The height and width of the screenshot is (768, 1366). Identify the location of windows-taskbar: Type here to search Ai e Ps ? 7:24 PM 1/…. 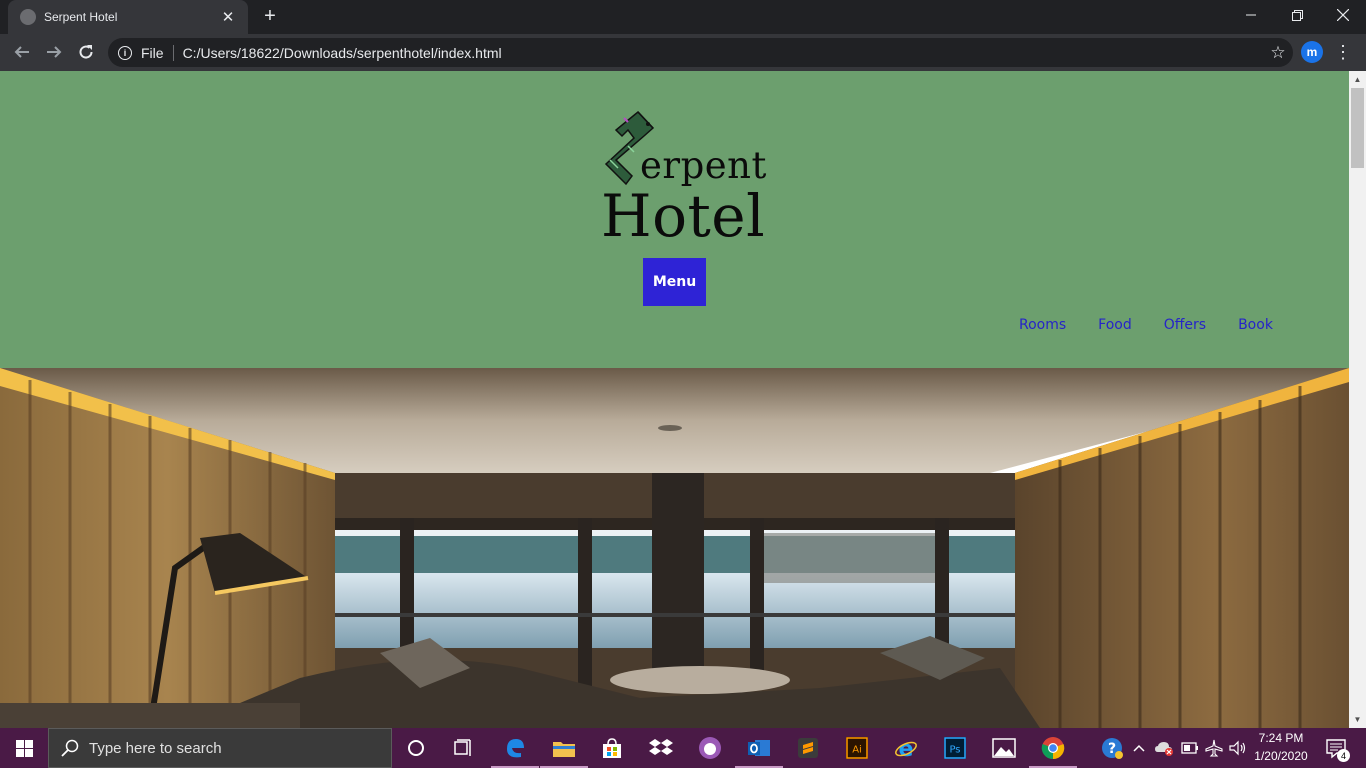
(683, 748).